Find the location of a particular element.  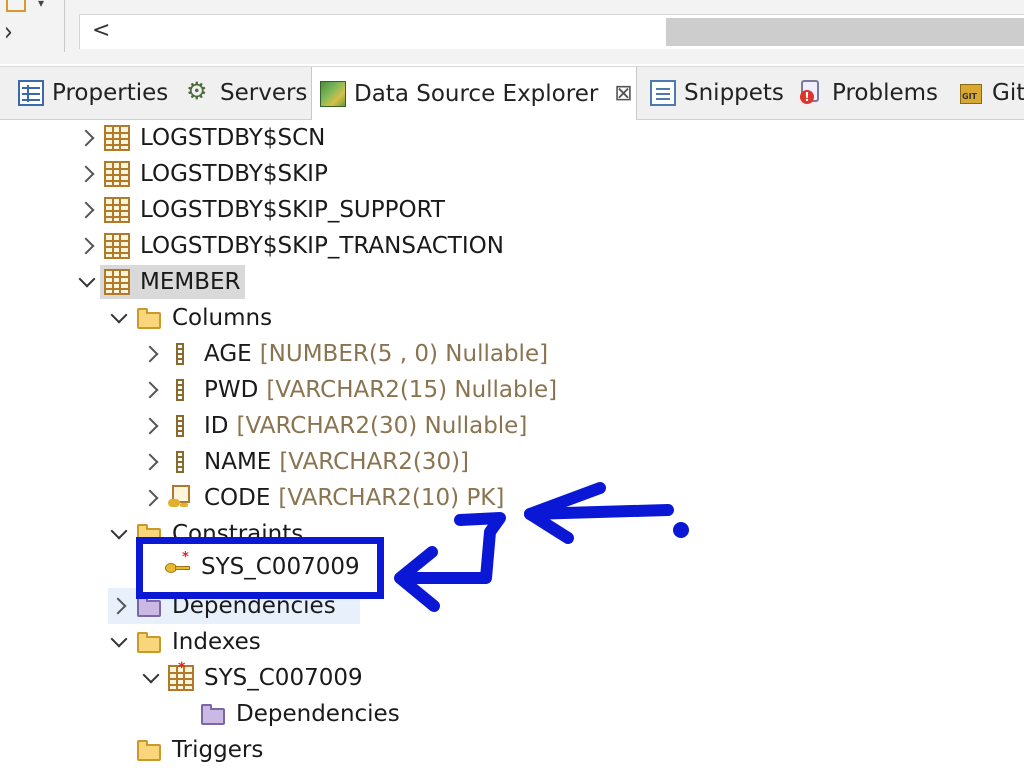

column-name: CODE is located at coordinates (237, 498).